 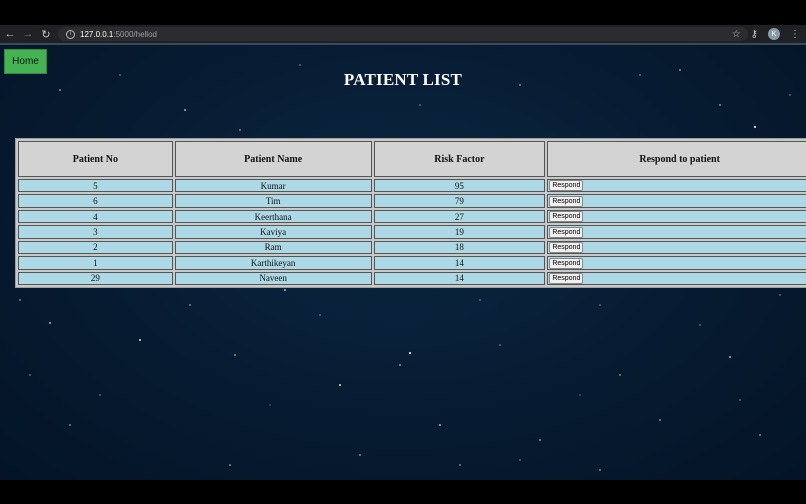 I want to click on header-patient-name: Patient Name, so click(x=273, y=159).